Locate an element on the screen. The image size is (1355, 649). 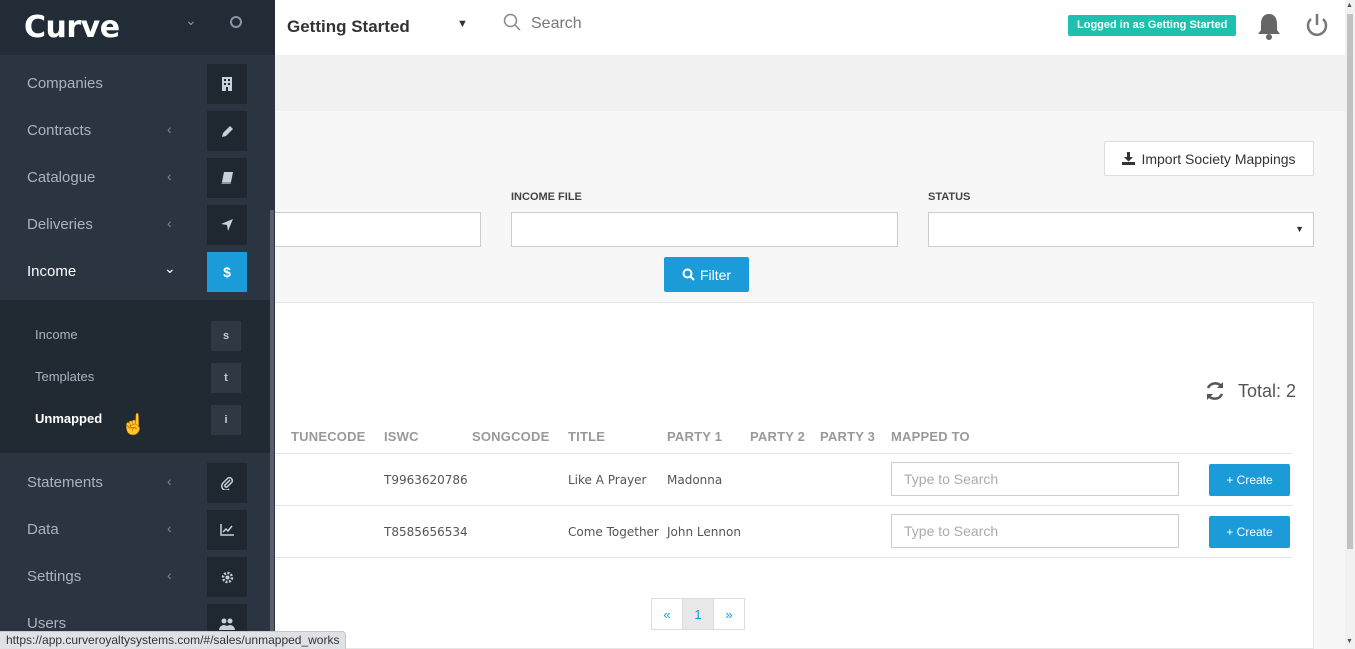
iswc-cell: T9963620786 is located at coordinates (426, 480).